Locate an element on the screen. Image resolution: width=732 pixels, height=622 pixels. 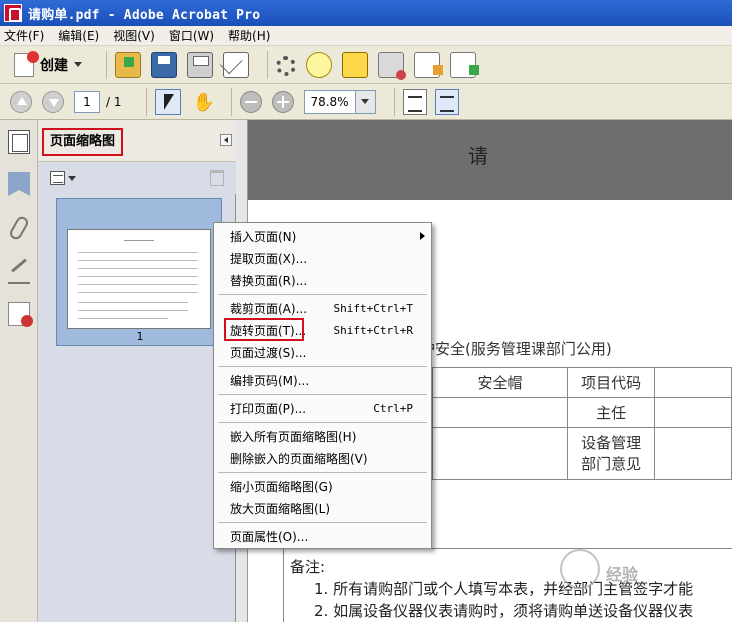
zoom-dropdown-button is located at coordinates (364, 101).